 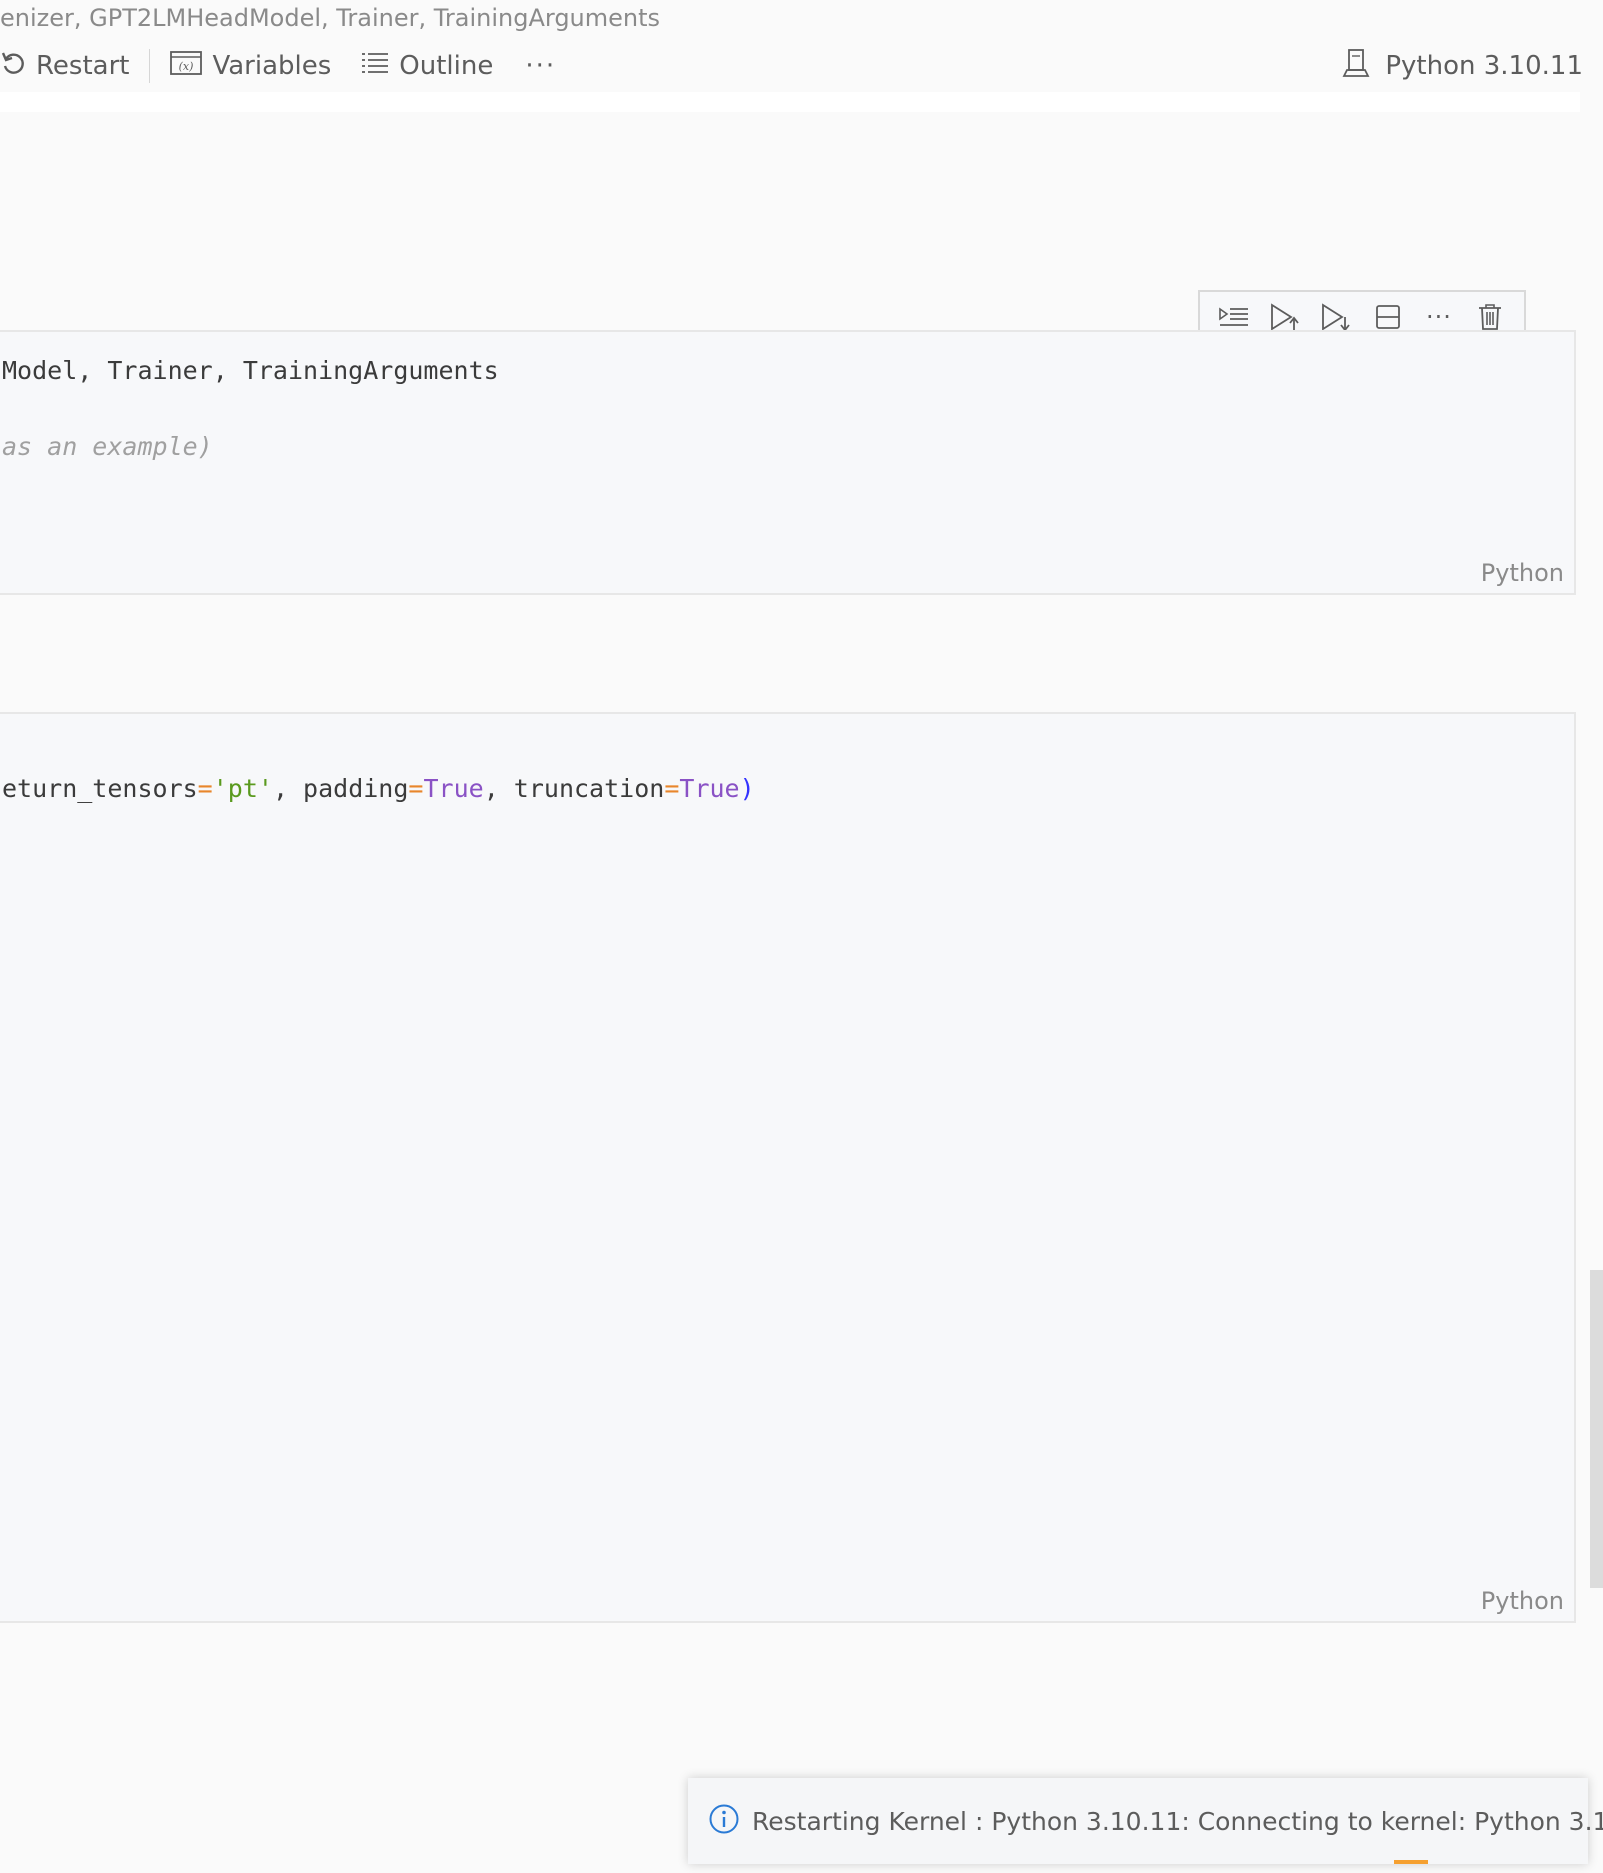 I want to click on scrollbar-thumb, so click(x=1596, y=1429).